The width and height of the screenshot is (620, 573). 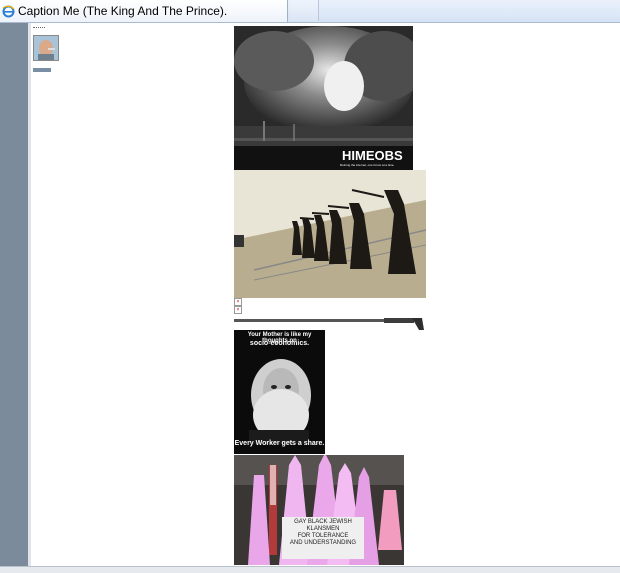 What do you see at coordinates (279, 443) in the screenshot?
I see `meme-bottom-text: Every Worker gets a share.` at bounding box center [279, 443].